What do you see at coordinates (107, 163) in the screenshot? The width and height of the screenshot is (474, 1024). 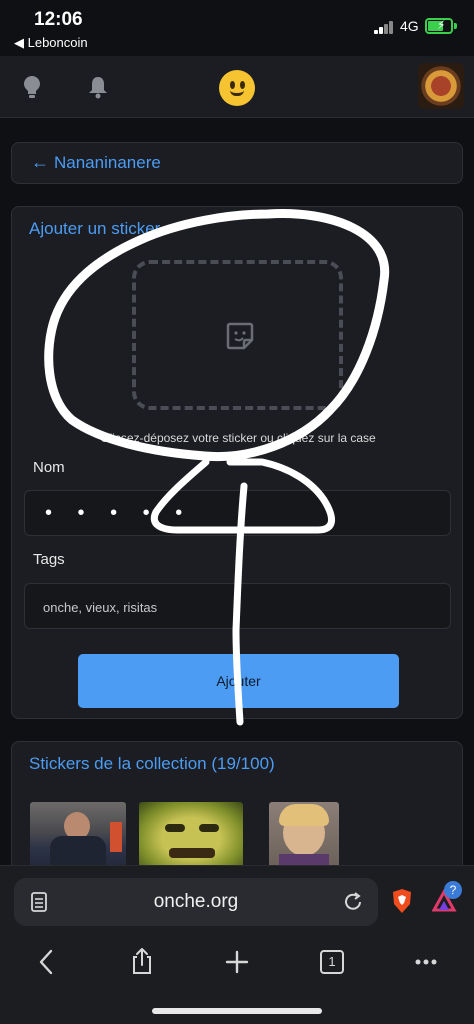 I see `back-link-title: Nananinanere` at bounding box center [107, 163].